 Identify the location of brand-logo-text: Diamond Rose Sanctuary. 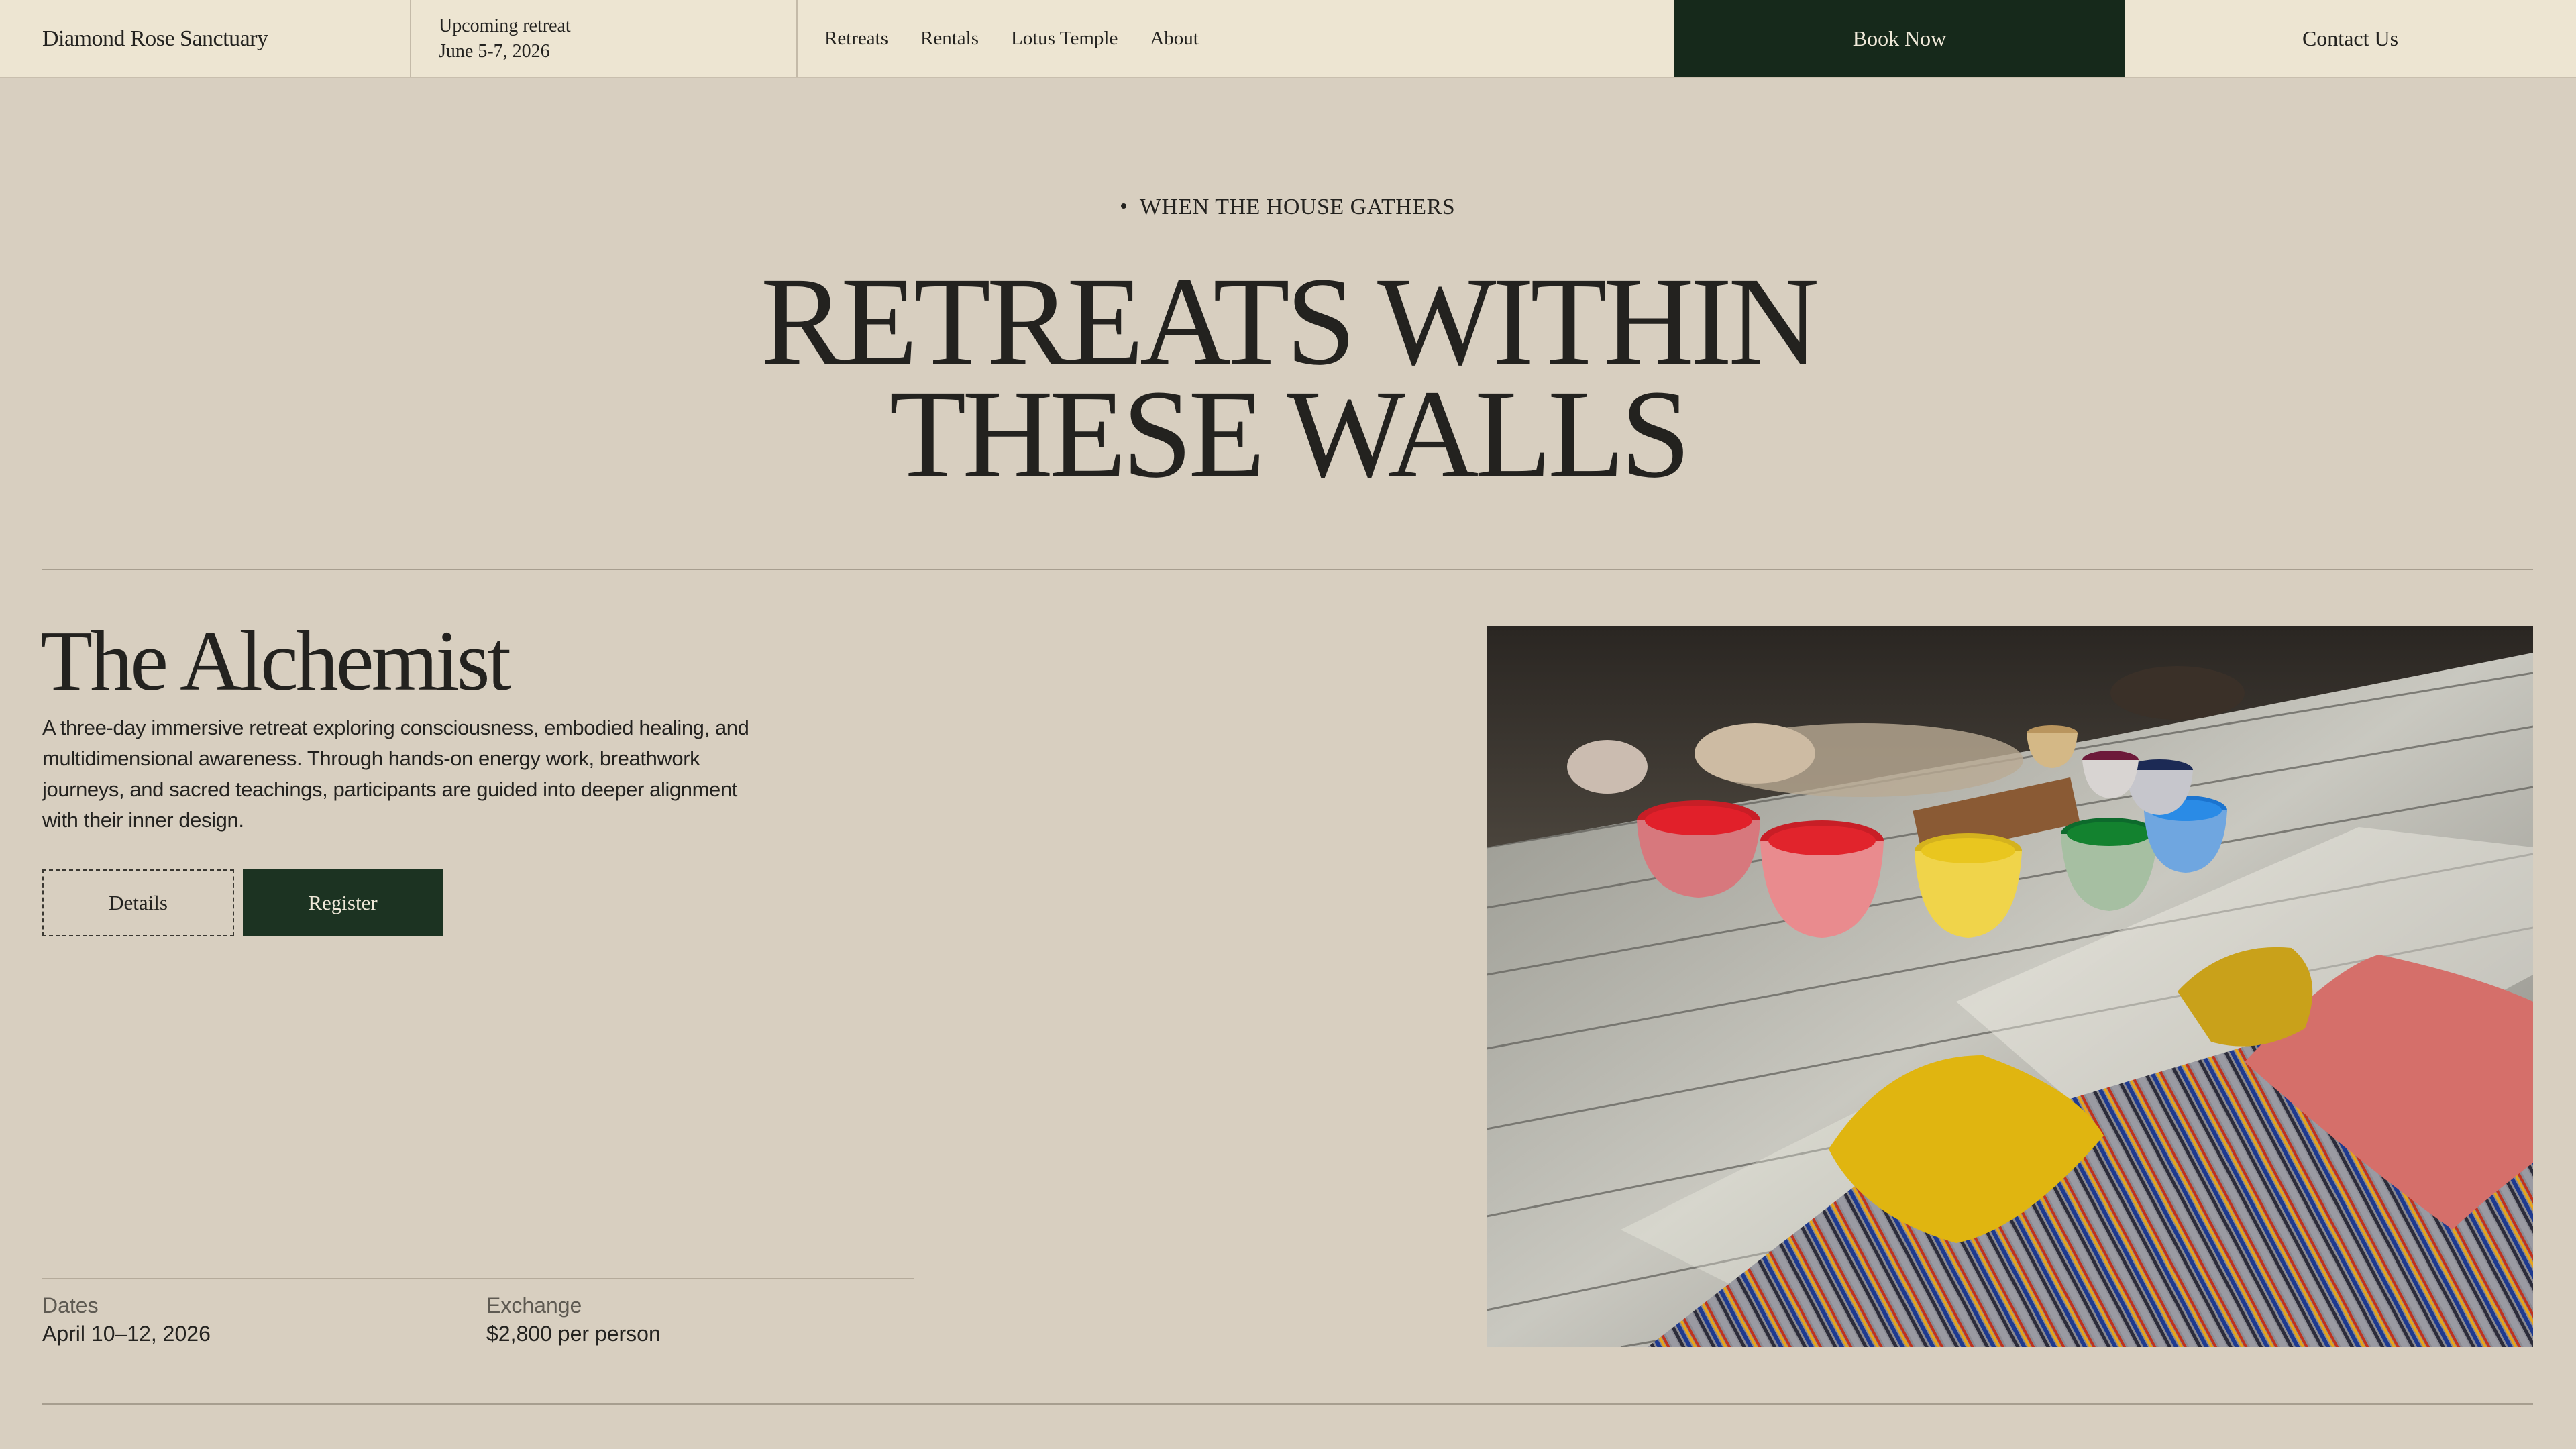
(205, 38).